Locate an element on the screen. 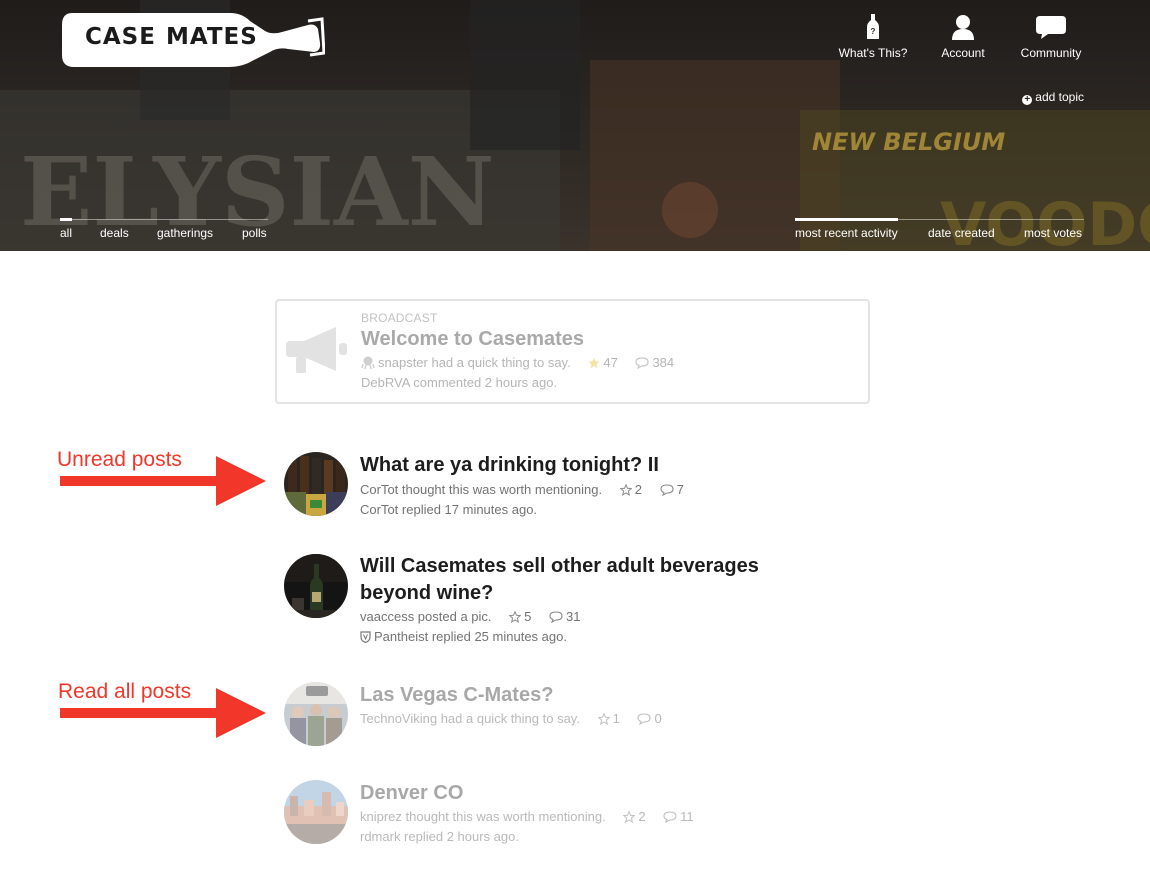  star-filled-icon is located at coordinates (594, 363).